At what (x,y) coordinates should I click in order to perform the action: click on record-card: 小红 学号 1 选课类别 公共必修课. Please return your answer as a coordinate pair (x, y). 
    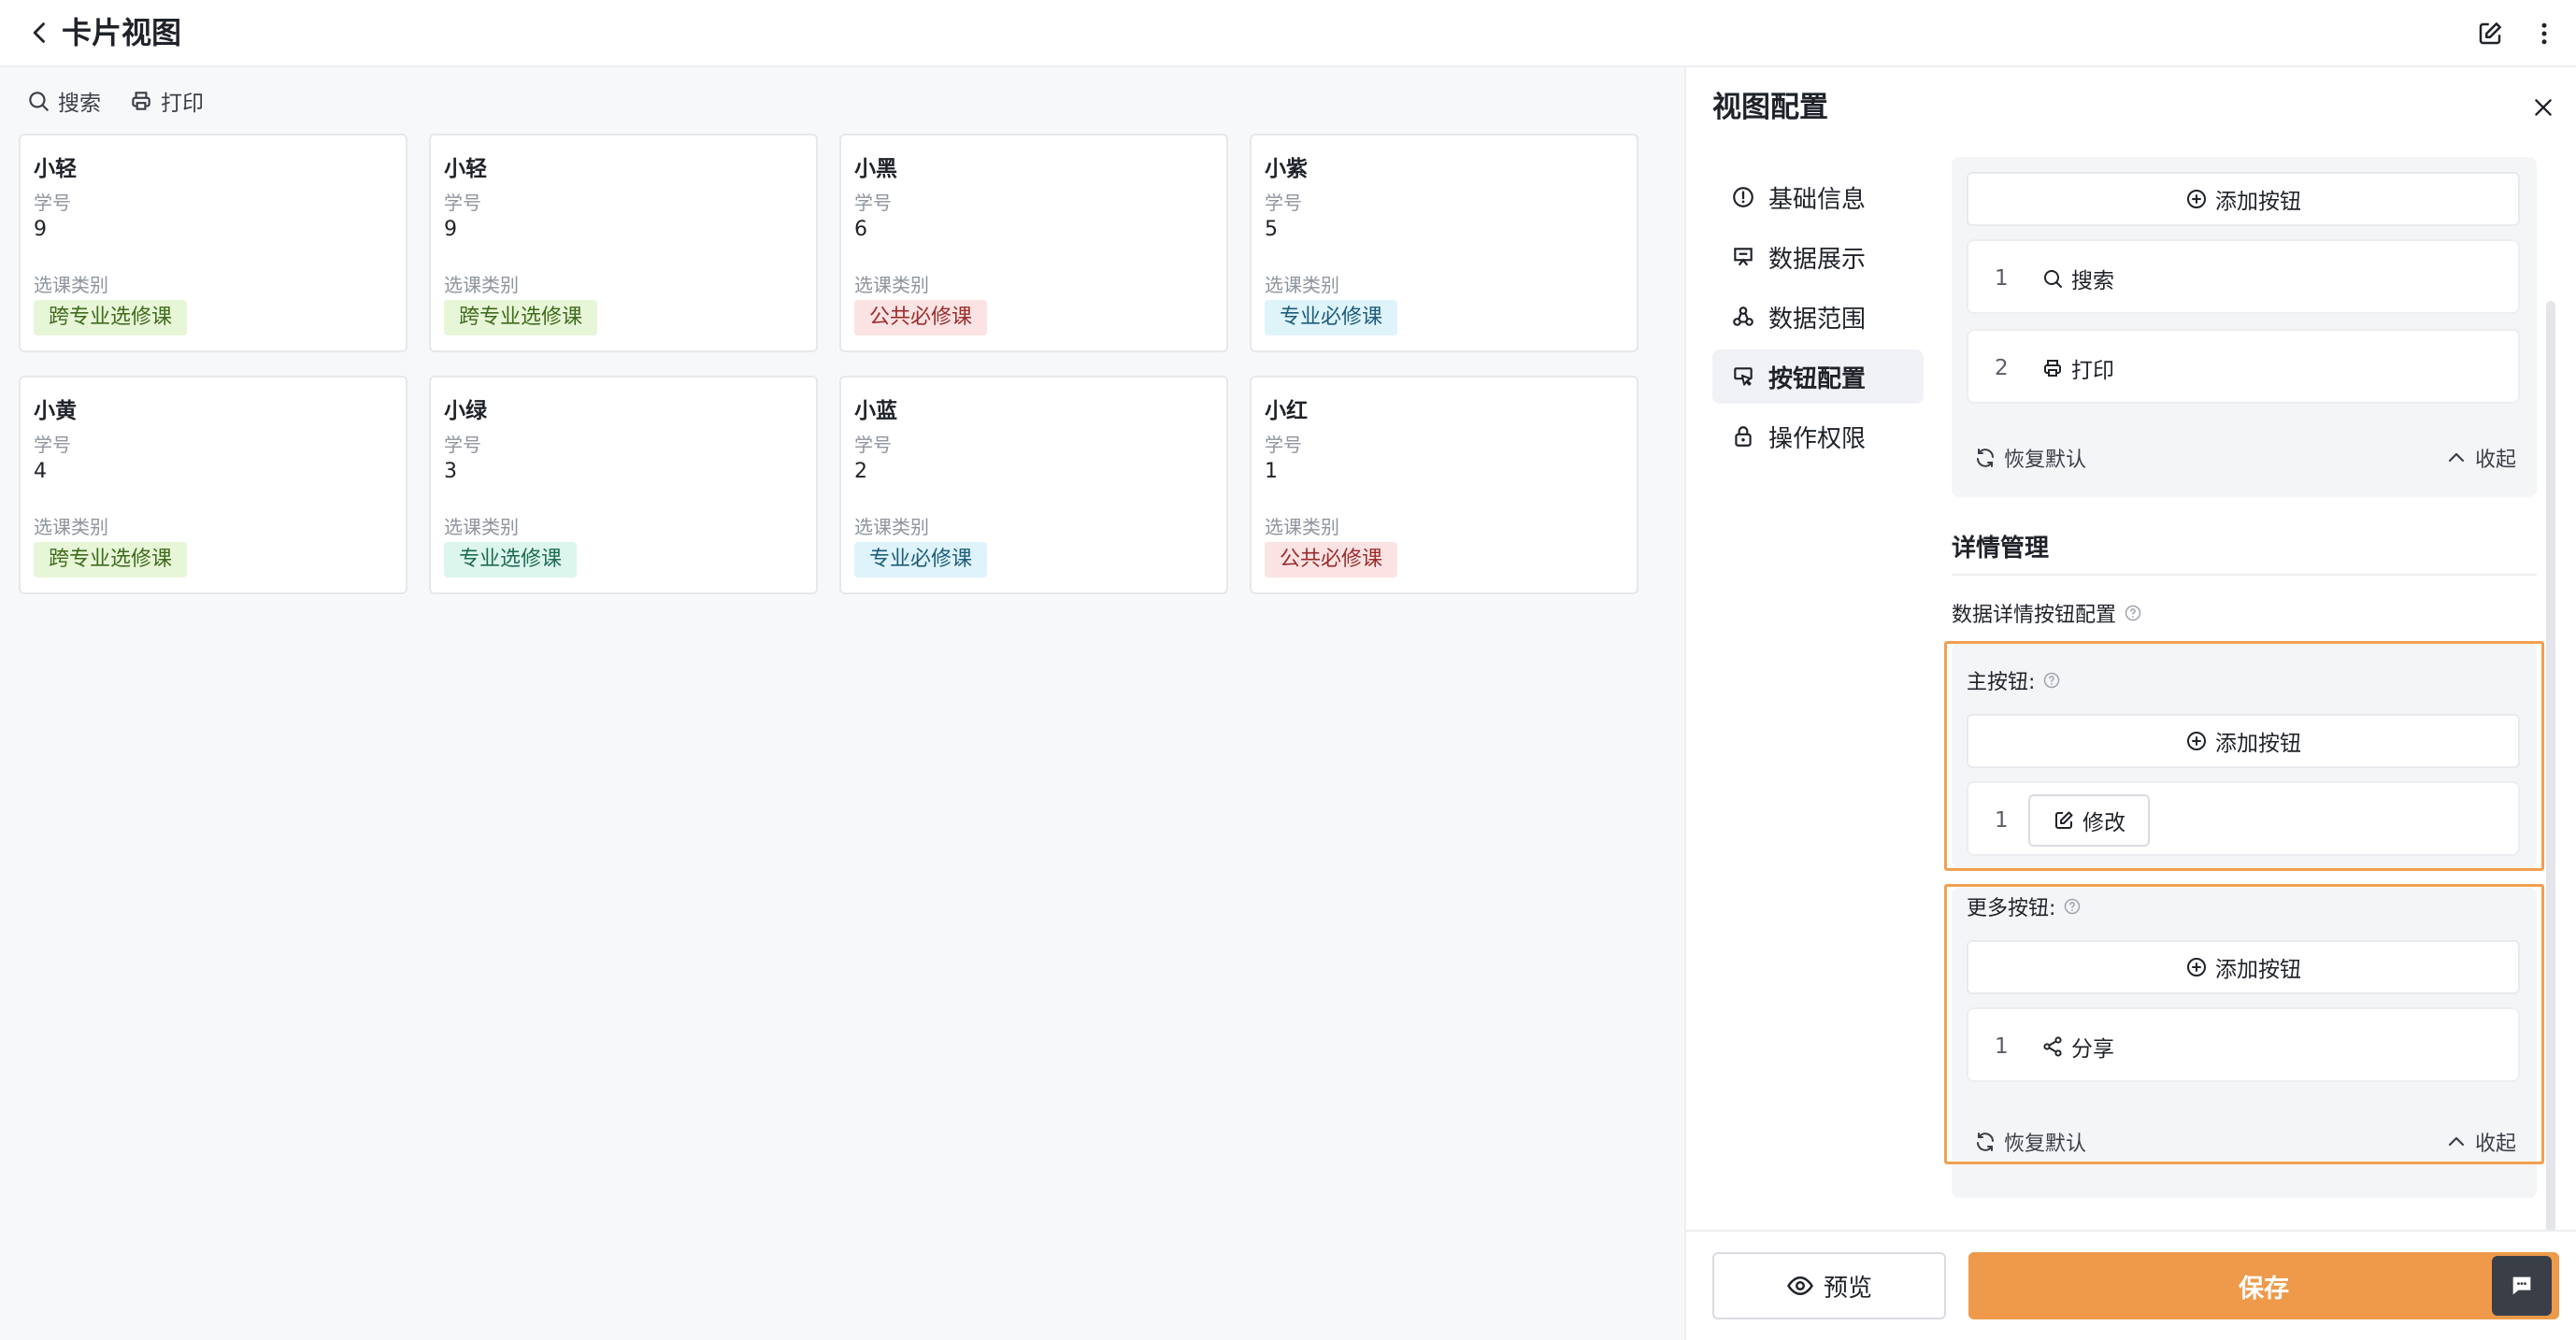
    Looking at the image, I should click on (1444, 485).